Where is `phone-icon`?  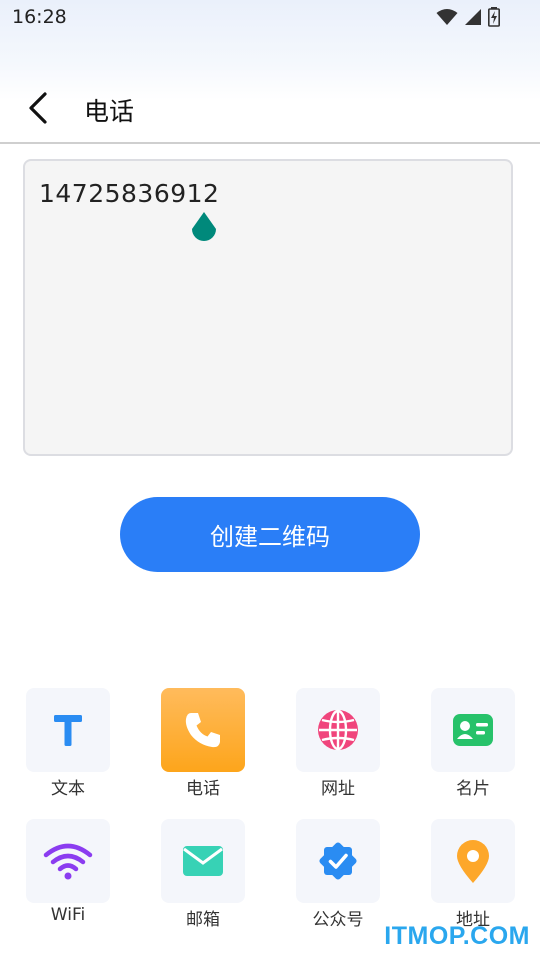 phone-icon is located at coordinates (202, 730).